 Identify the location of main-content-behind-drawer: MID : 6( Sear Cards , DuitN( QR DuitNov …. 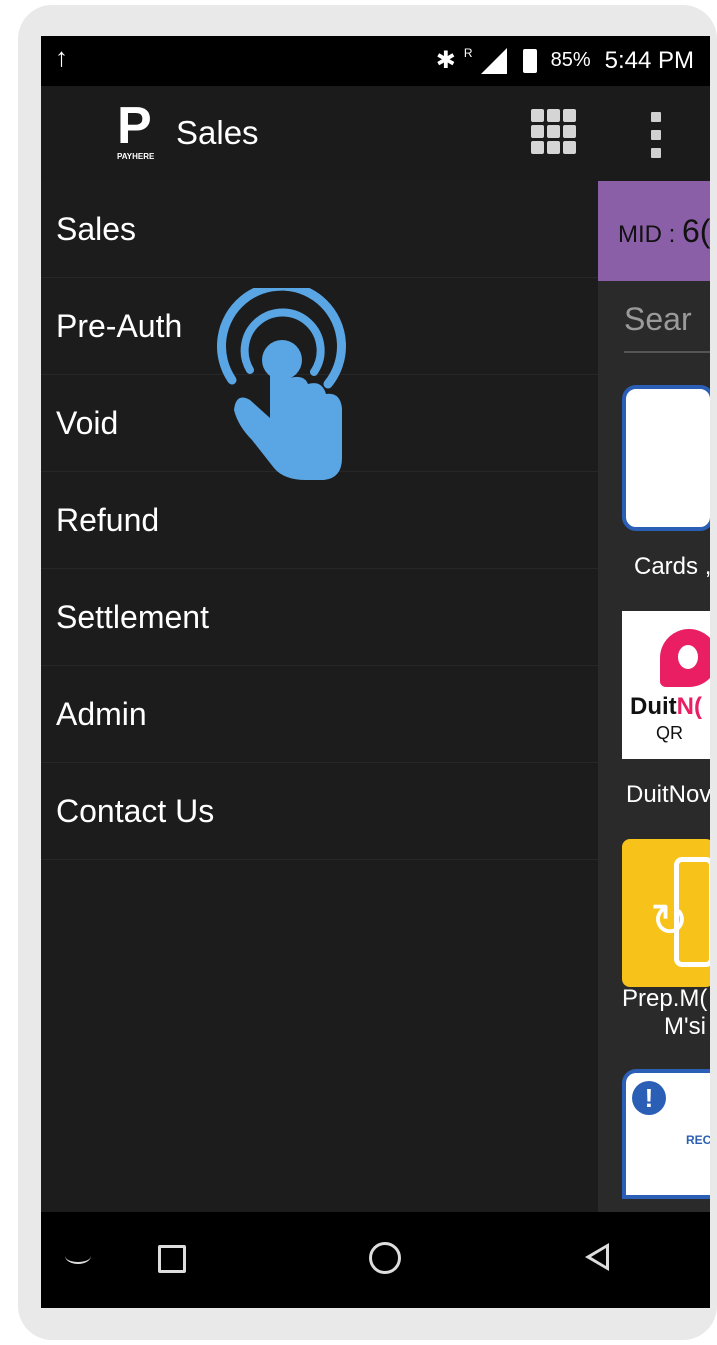
(654, 696).